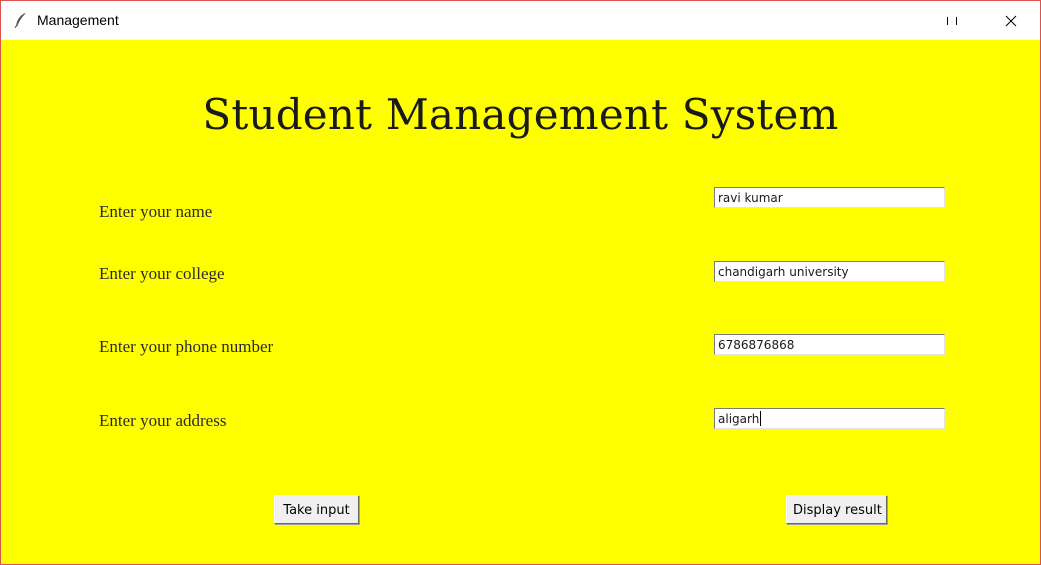  I want to click on college-label: Enter your college, so click(162, 273).